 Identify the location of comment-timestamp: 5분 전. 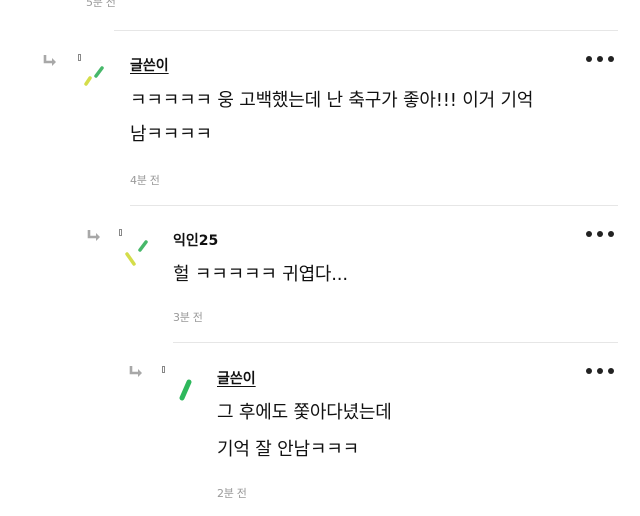
(101, 4).